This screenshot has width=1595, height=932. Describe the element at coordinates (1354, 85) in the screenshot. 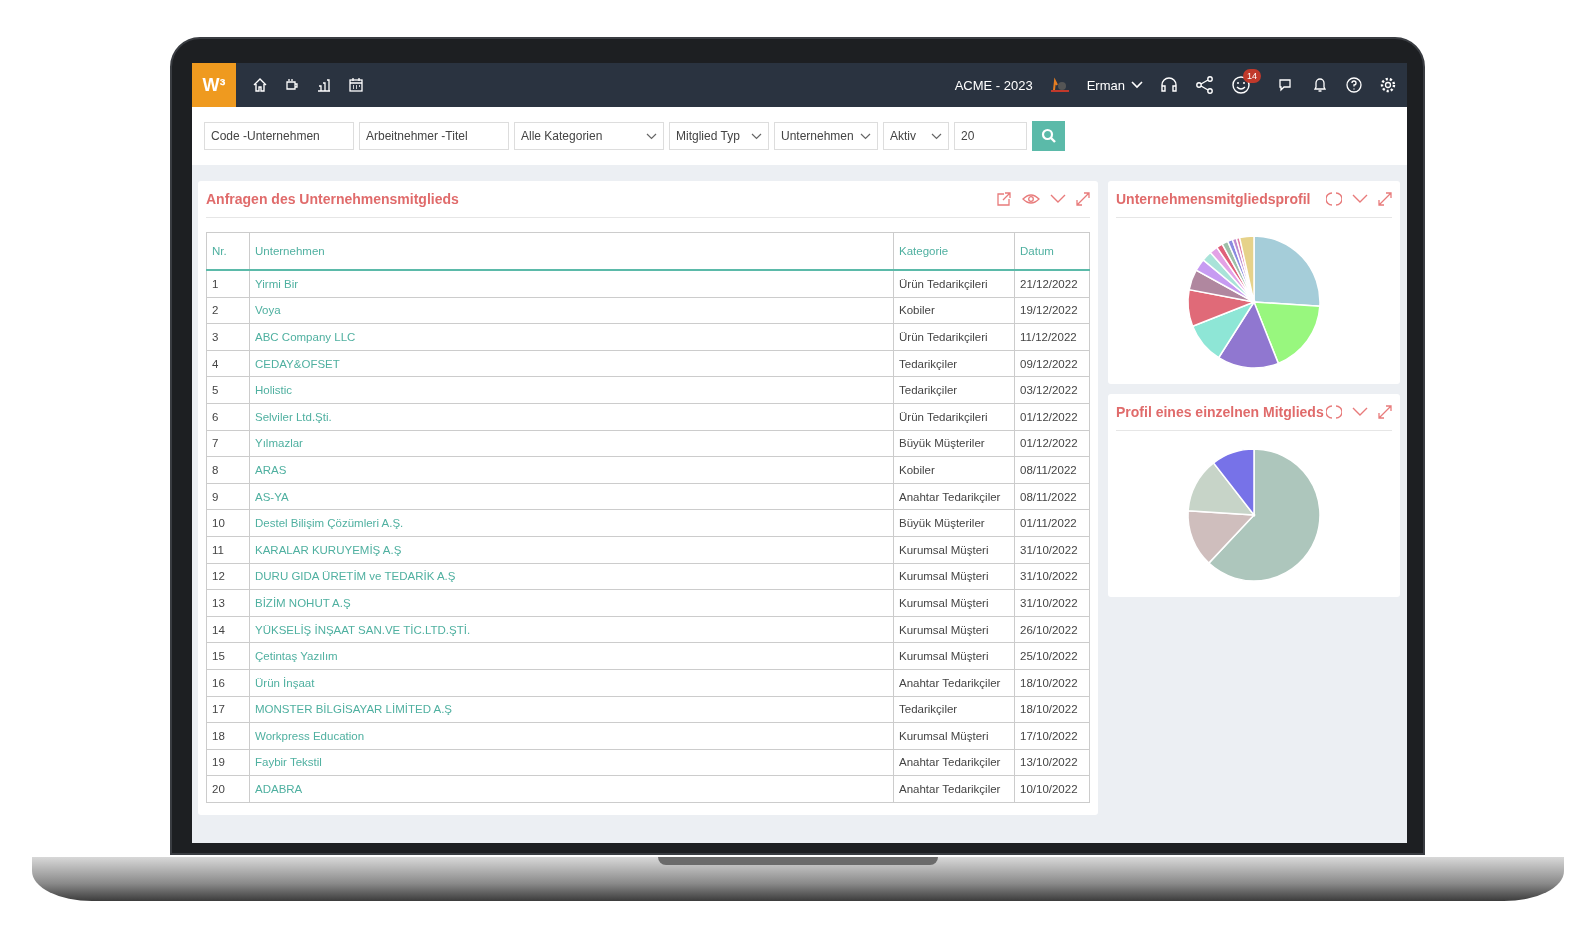

I see `help-icon` at that location.